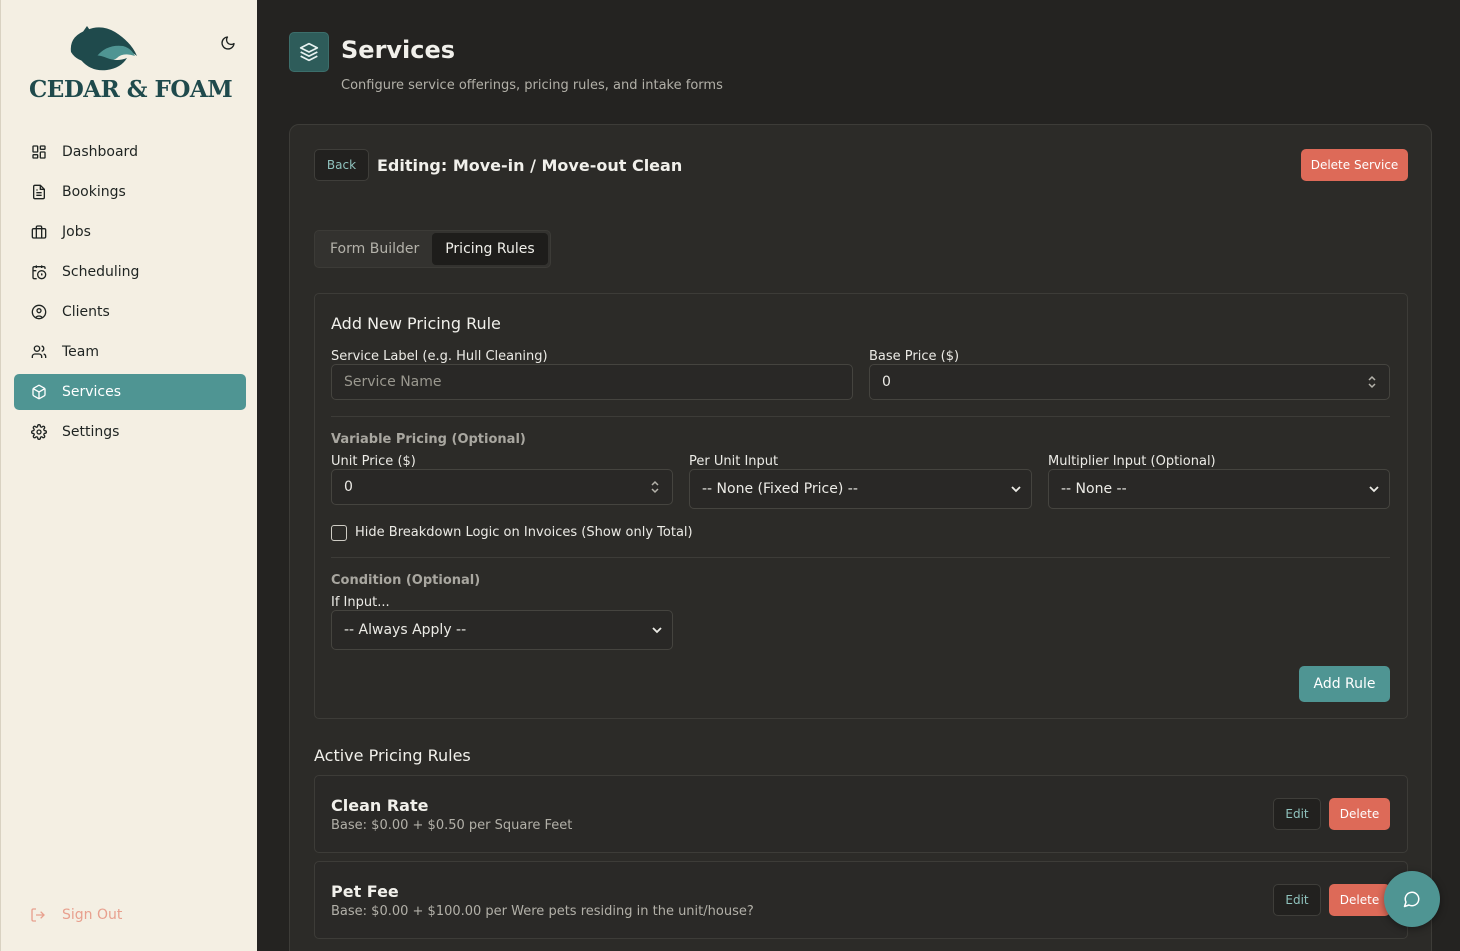 Image resolution: width=1460 pixels, height=951 pixels. I want to click on sidebar-item-dashboard: Dashboard, so click(130, 152).